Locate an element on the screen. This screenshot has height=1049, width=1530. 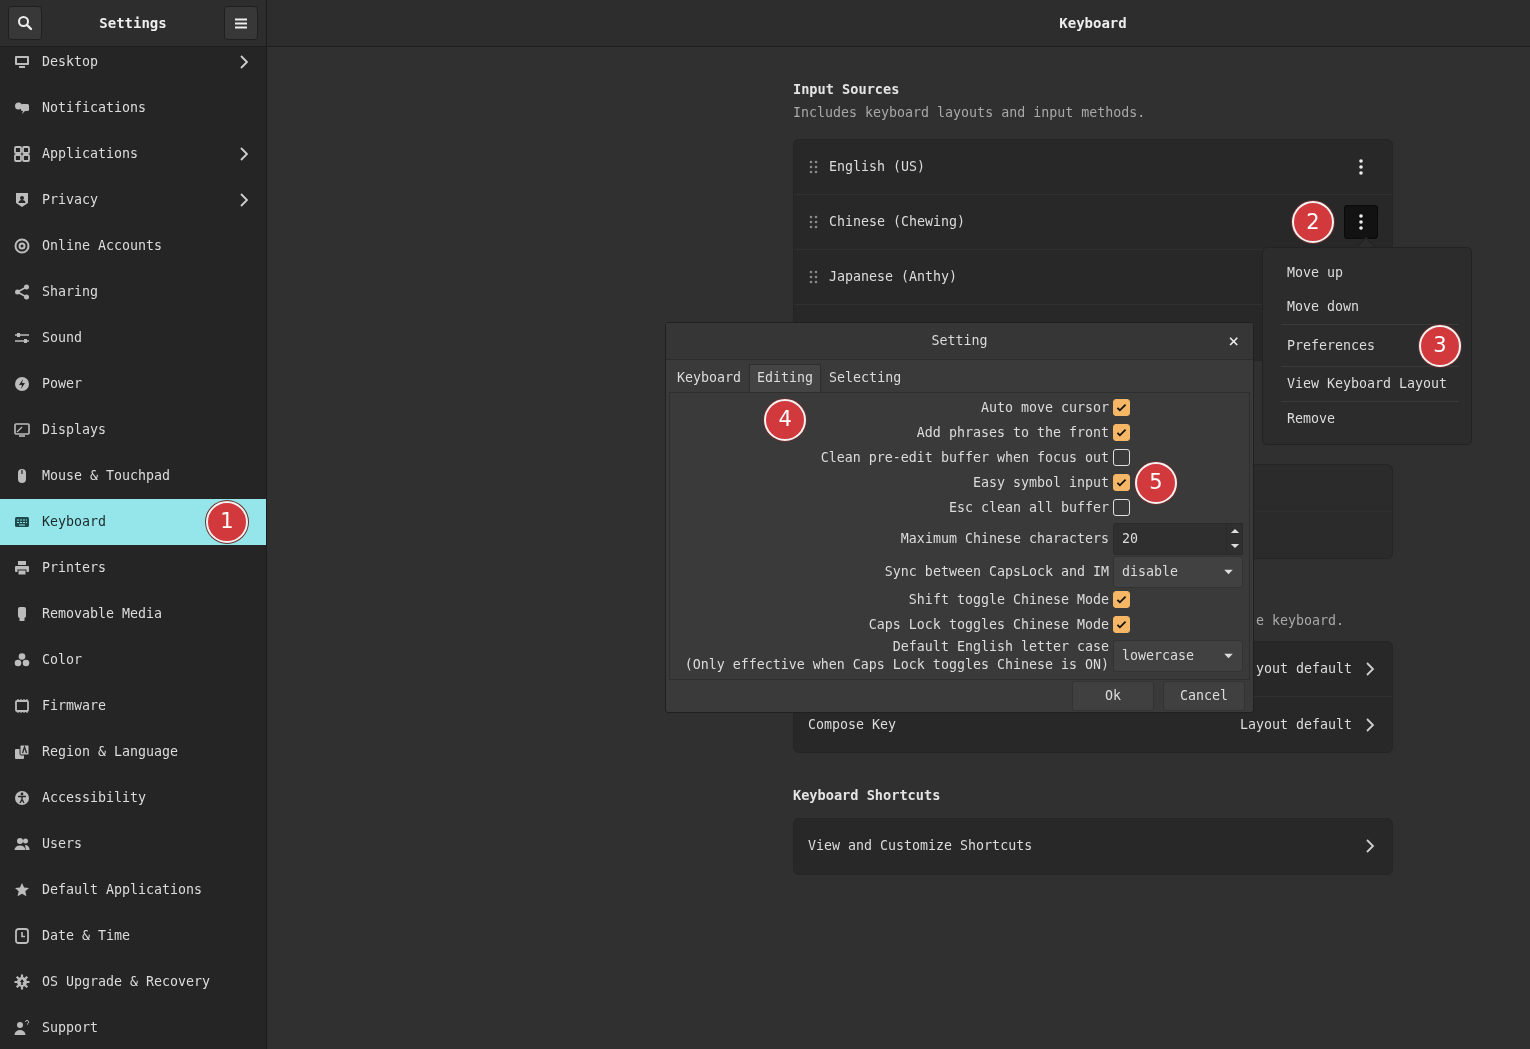
close-button: × is located at coordinates (1233, 341).